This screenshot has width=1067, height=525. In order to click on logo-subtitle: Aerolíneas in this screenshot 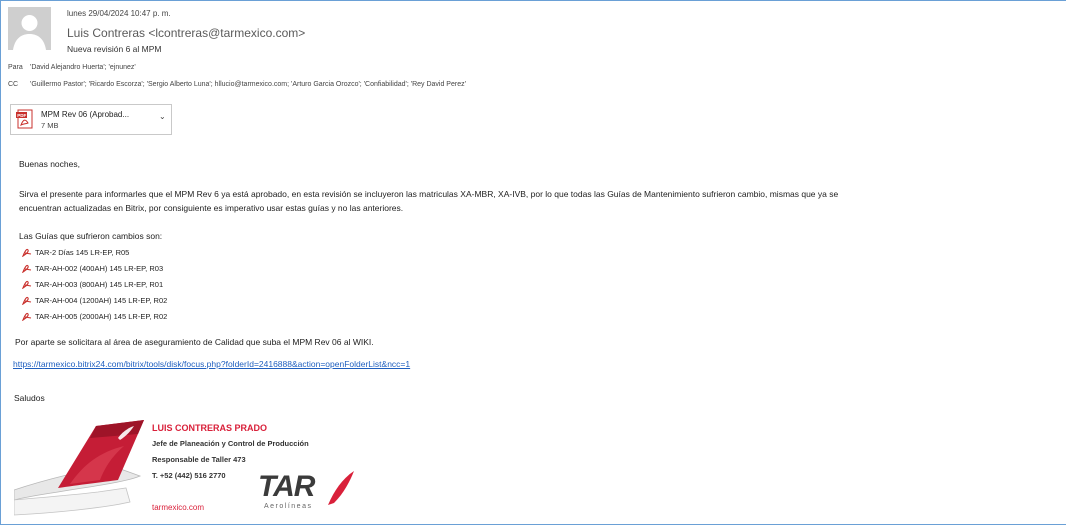, I will do `click(288, 506)`.